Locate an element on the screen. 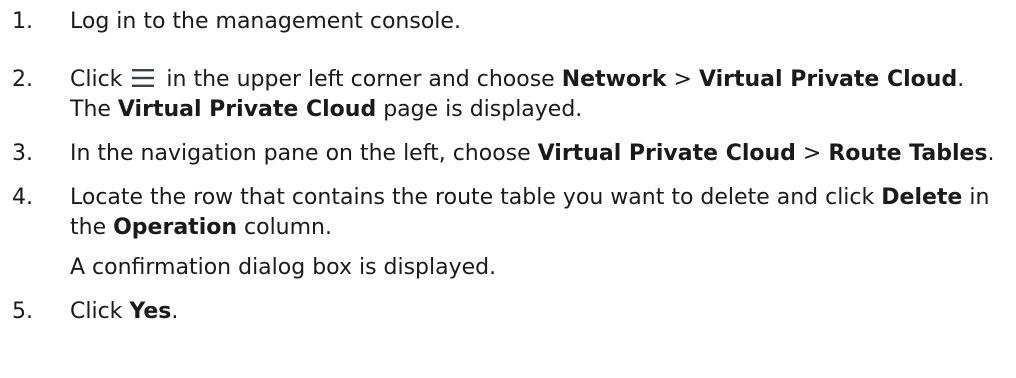 The height and width of the screenshot is (378, 1016). menu-name-route-tables: Route Tables is located at coordinates (908, 153).